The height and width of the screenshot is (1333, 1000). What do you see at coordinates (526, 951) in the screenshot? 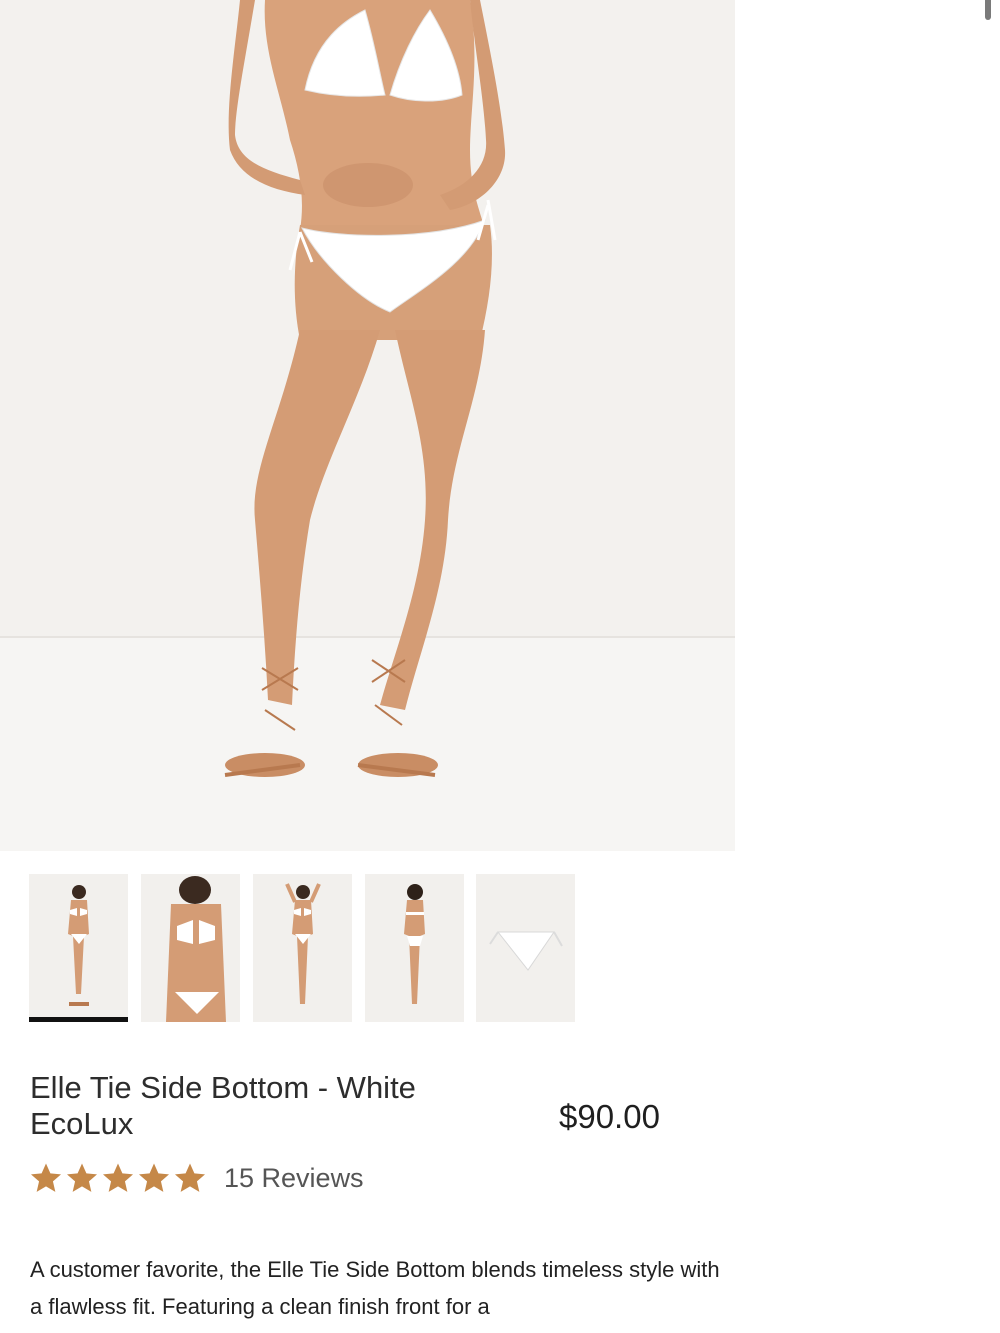
I see `product-flatlay-icon` at bounding box center [526, 951].